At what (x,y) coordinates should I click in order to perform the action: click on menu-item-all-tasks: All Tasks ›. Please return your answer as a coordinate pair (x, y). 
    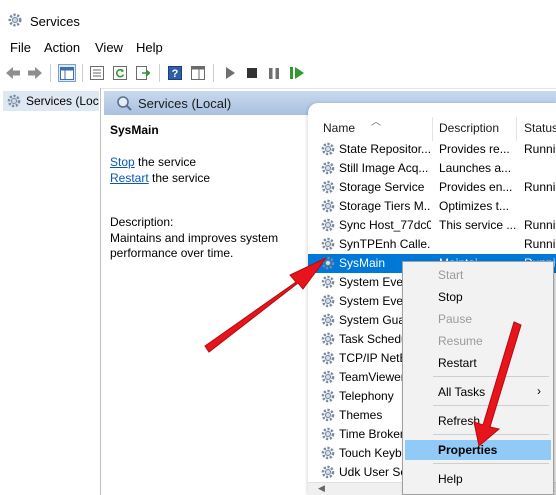
    Looking at the image, I should click on (478, 392).